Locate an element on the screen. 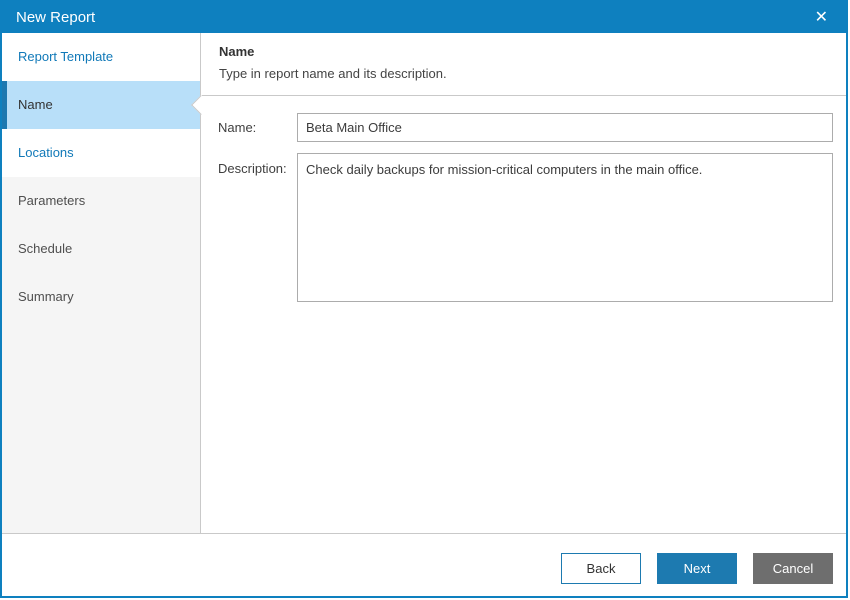 The height and width of the screenshot is (600, 850). close-button: ✕ is located at coordinates (821, 18).